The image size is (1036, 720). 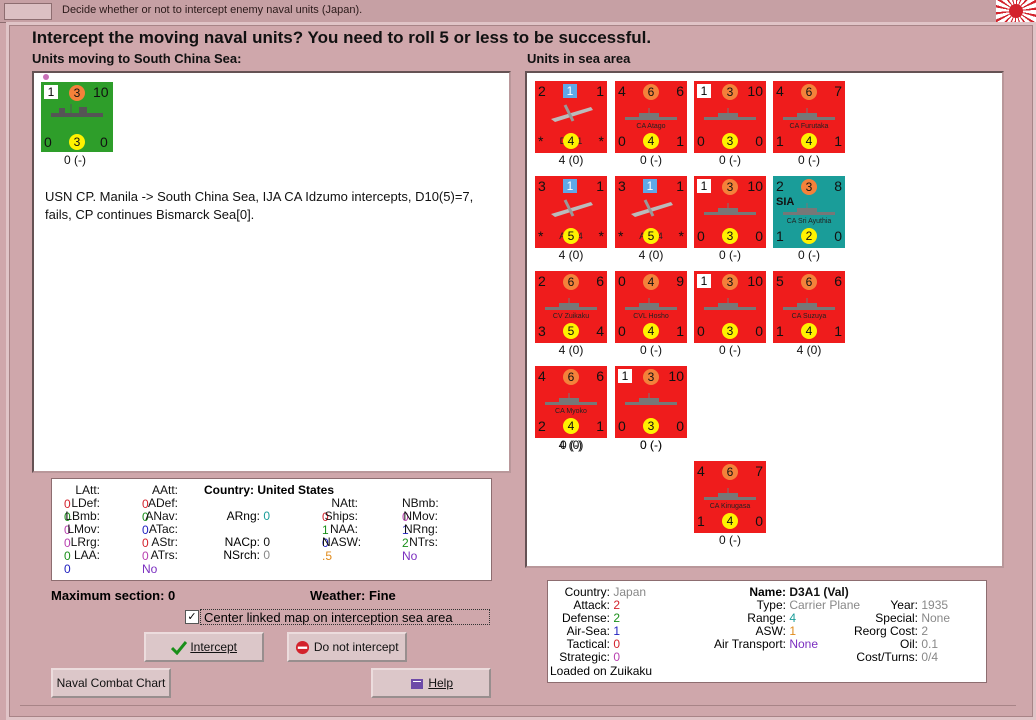 What do you see at coordinates (77, 117) in the screenshot?
I see `moving-unit-counter: 1 3 10 0 3 0` at bounding box center [77, 117].